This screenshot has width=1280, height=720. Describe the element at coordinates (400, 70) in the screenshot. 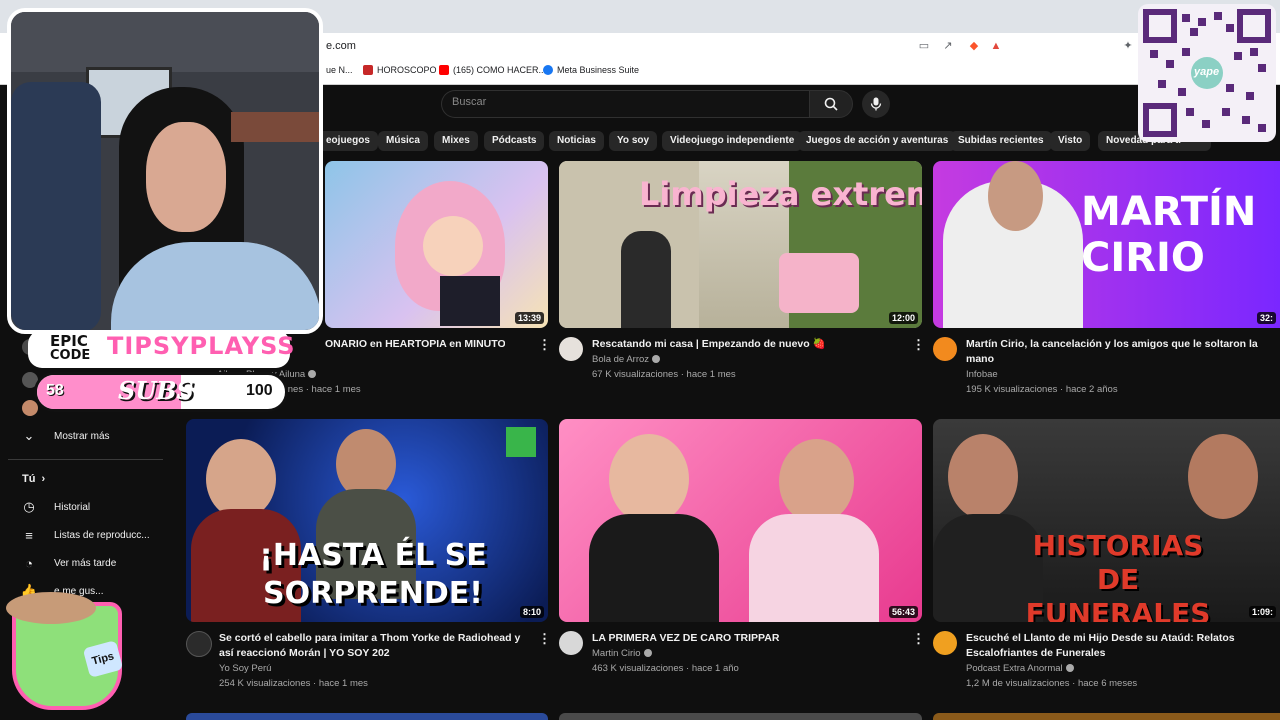

I see `bookmark-item: HOROSCOPO` at that location.